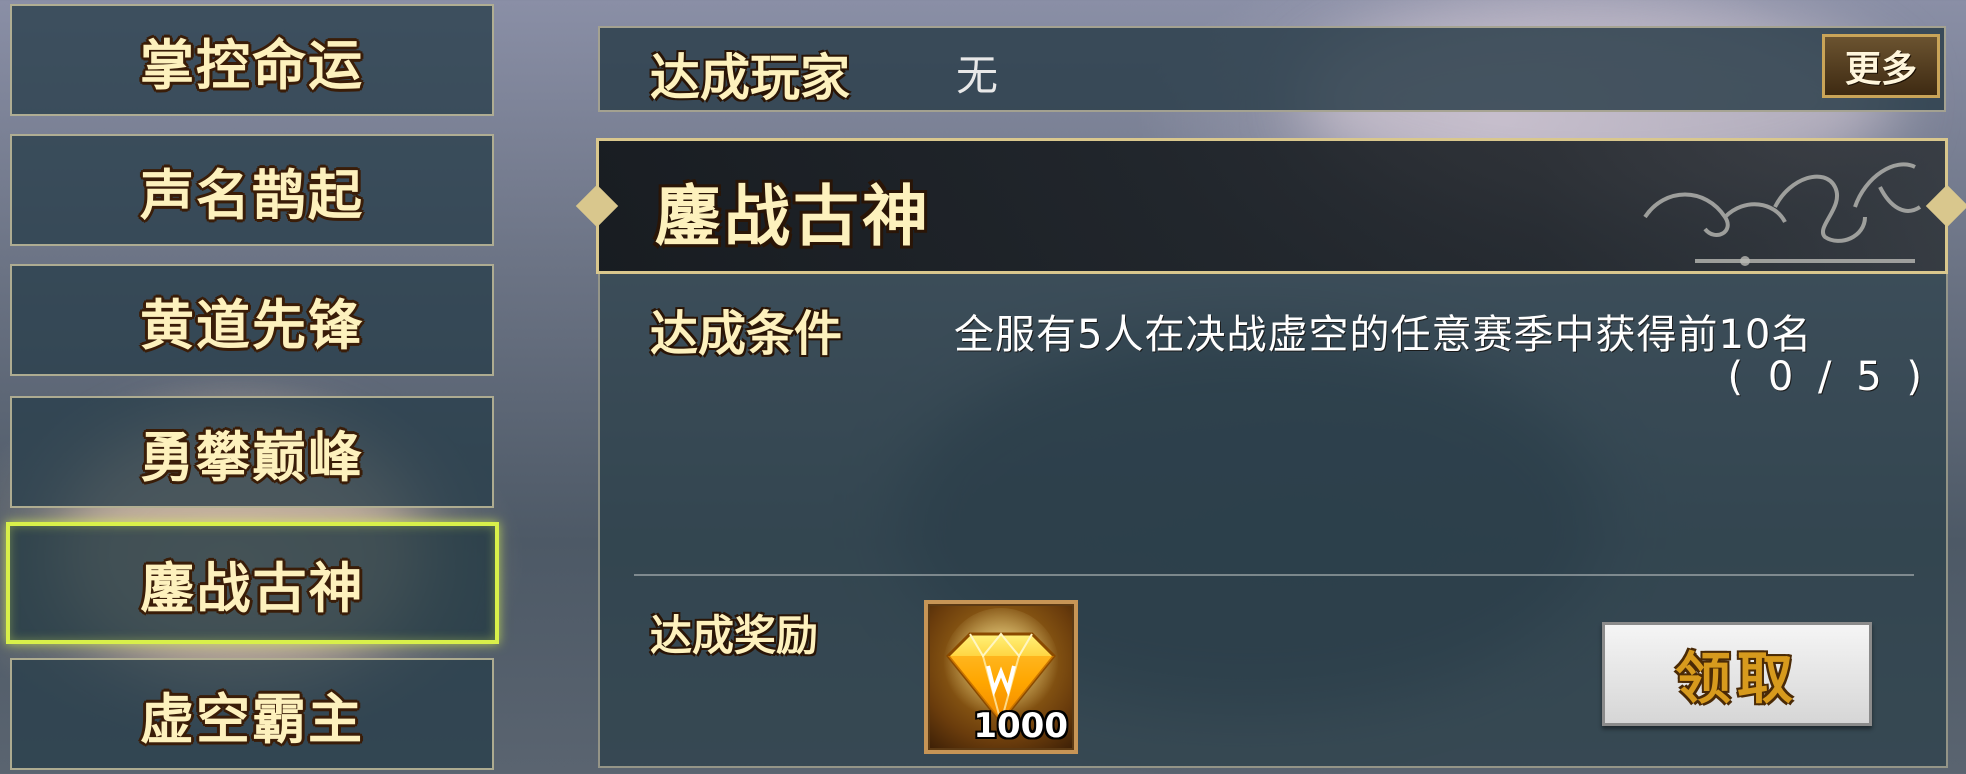 The image size is (1966, 774). What do you see at coordinates (977, 75) in the screenshot?
I see `achievers-value: 无` at bounding box center [977, 75].